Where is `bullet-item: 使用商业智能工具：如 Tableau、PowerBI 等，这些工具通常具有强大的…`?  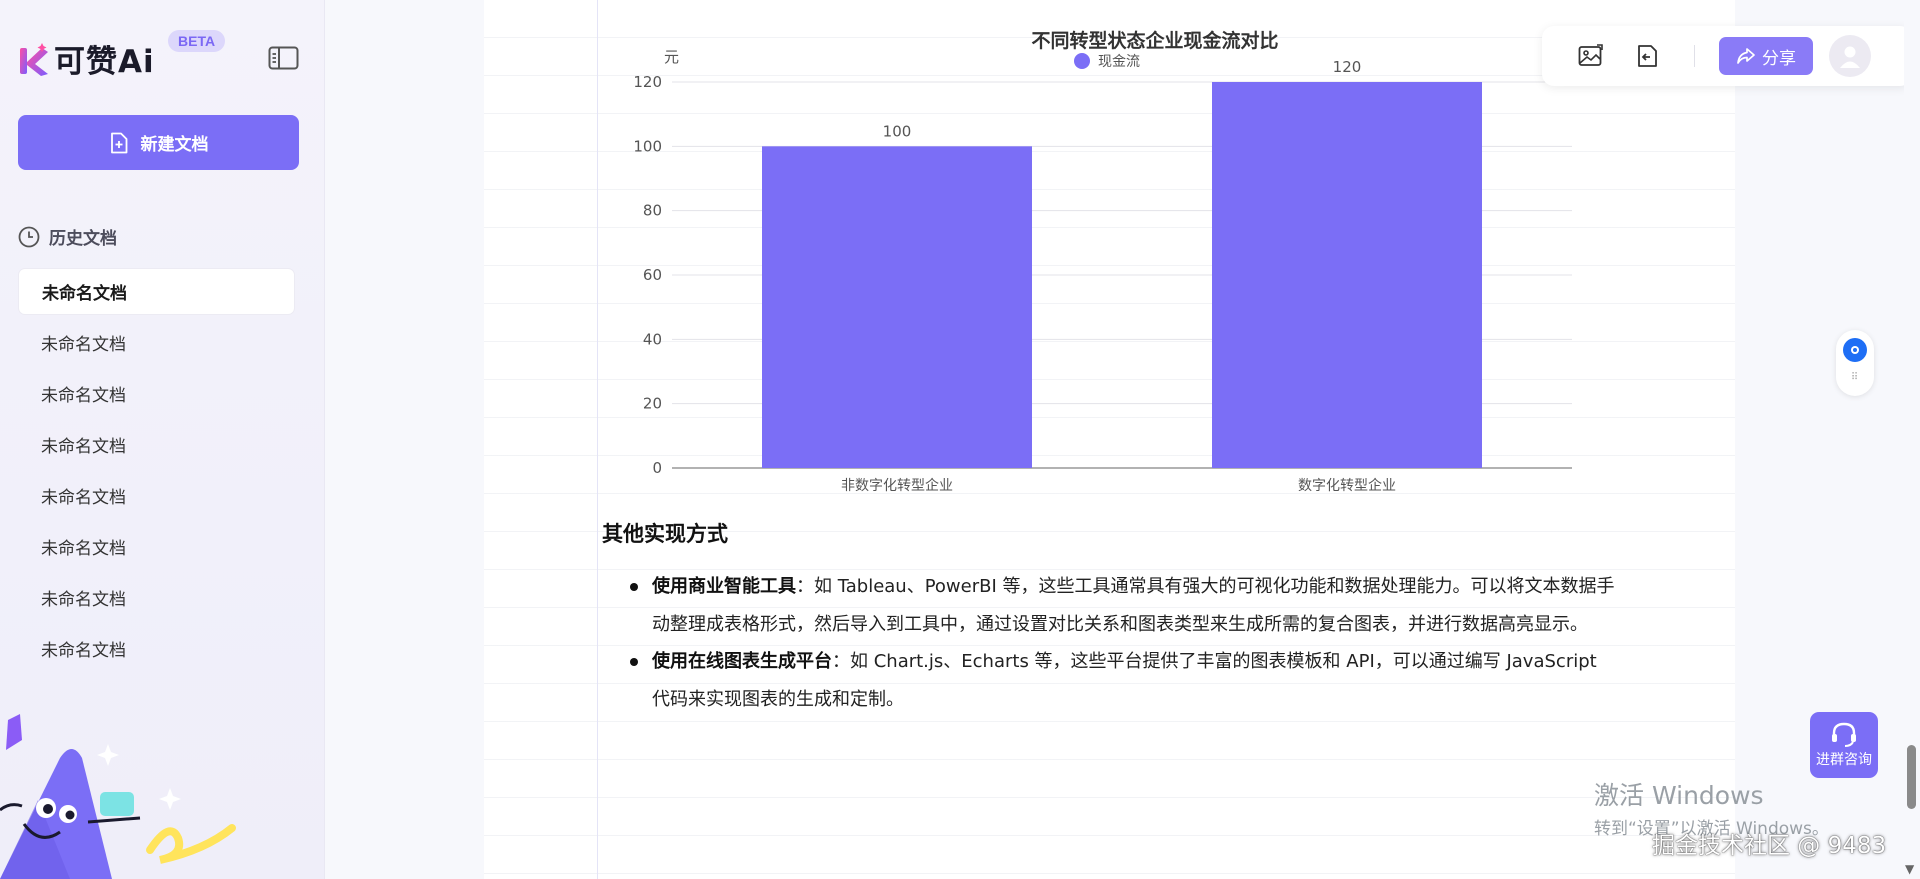
bullet-item: 使用商业智能工具：如 Tableau、PowerBI 等，这些工具通常具有强大的… is located at coordinates (1123, 605).